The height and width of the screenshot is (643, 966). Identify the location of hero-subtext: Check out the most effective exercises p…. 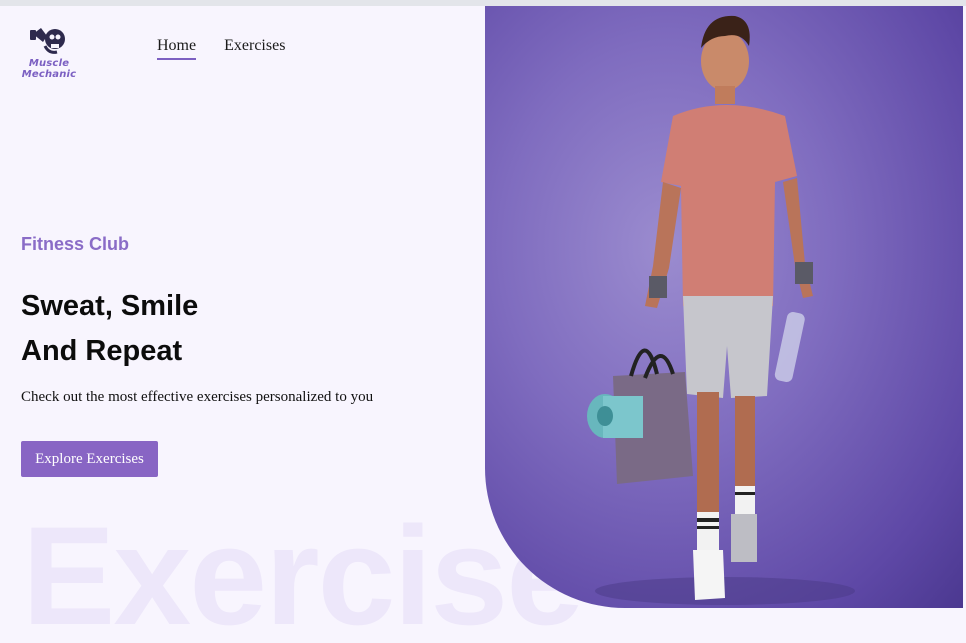
(197, 397).